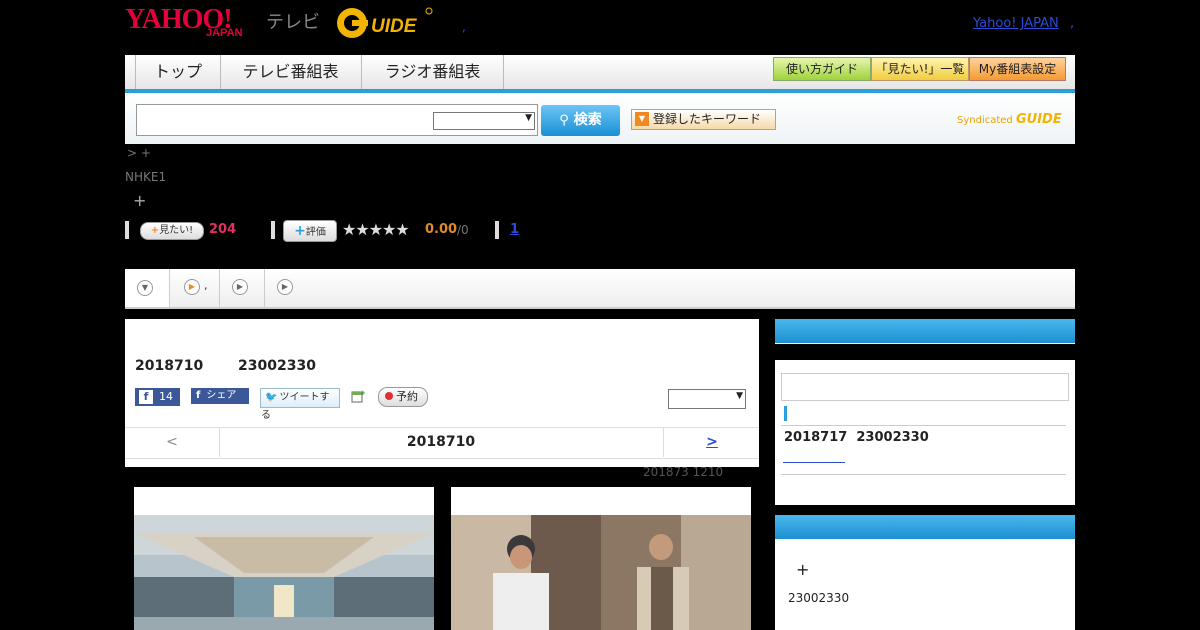  Describe the element at coordinates (176, 230) in the screenshot. I see `want-button-label: 見たい!` at that location.